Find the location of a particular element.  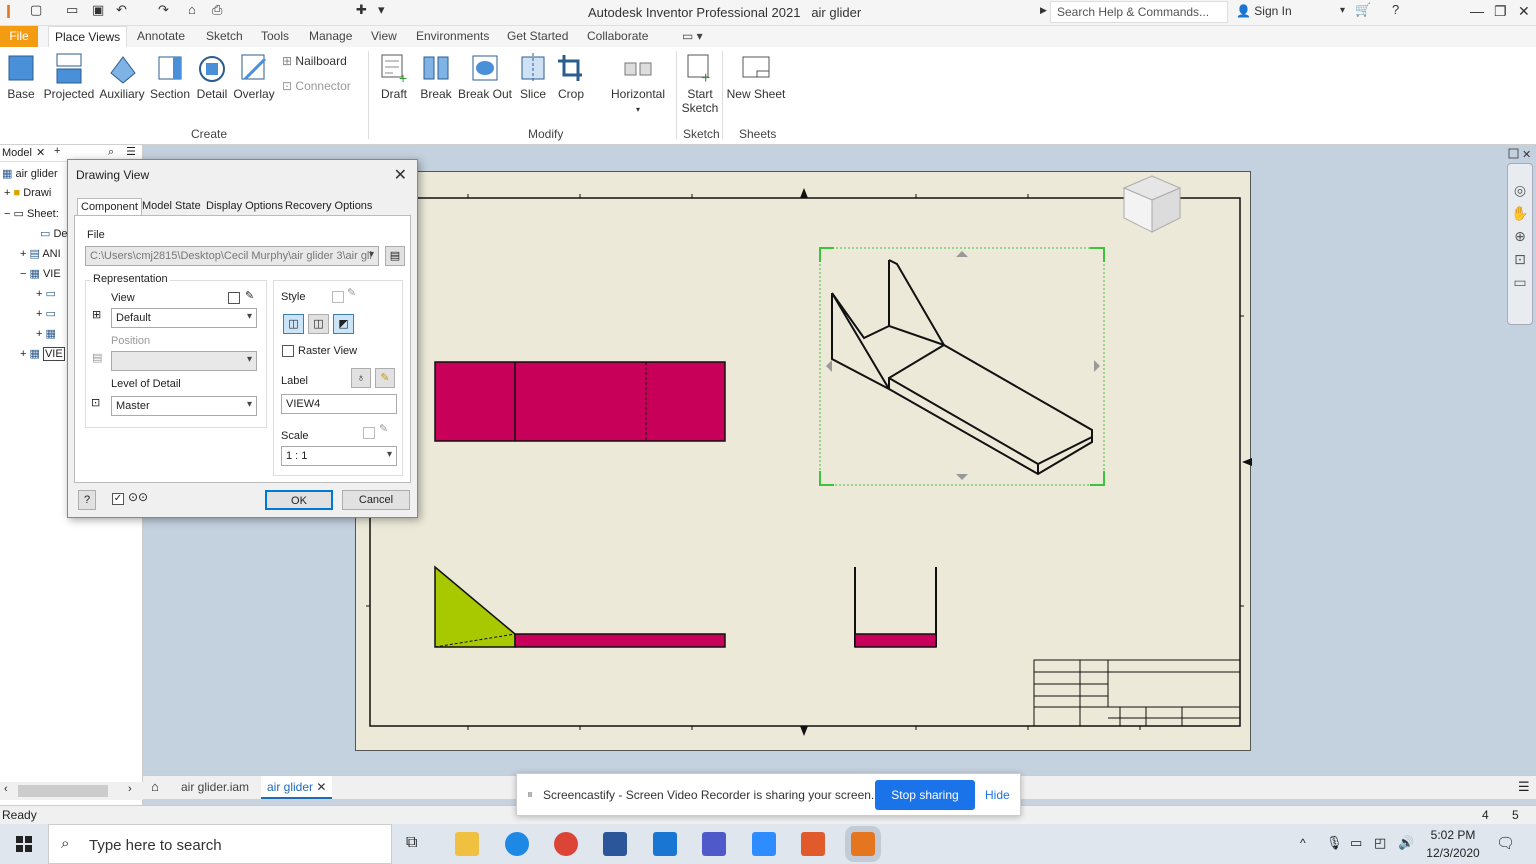

projected-view-button: Projected is located at coordinates (69, 76).